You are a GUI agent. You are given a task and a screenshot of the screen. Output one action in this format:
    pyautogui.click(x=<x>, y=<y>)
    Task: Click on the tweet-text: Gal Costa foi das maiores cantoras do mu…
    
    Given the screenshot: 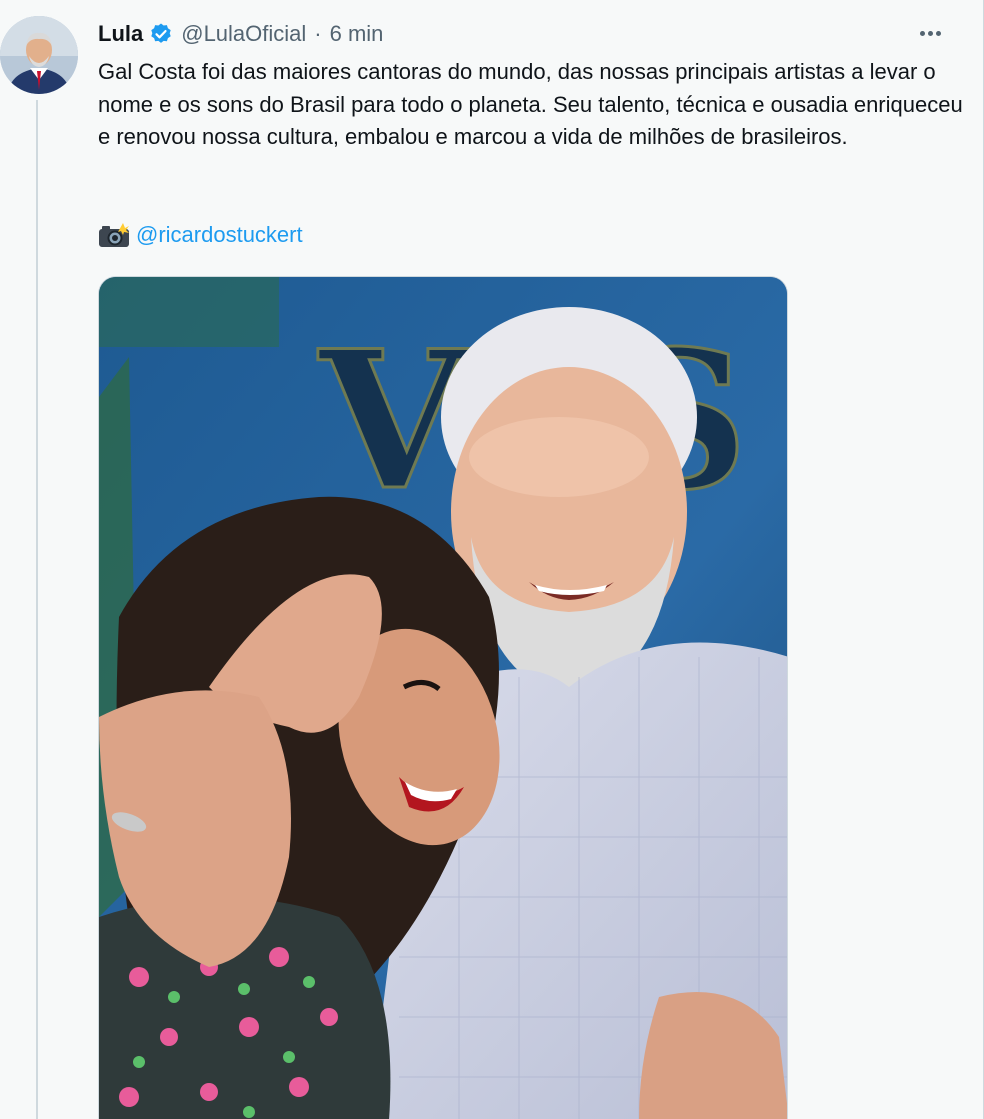 What is the action you would take?
    pyautogui.click(x=530, y=104)
    